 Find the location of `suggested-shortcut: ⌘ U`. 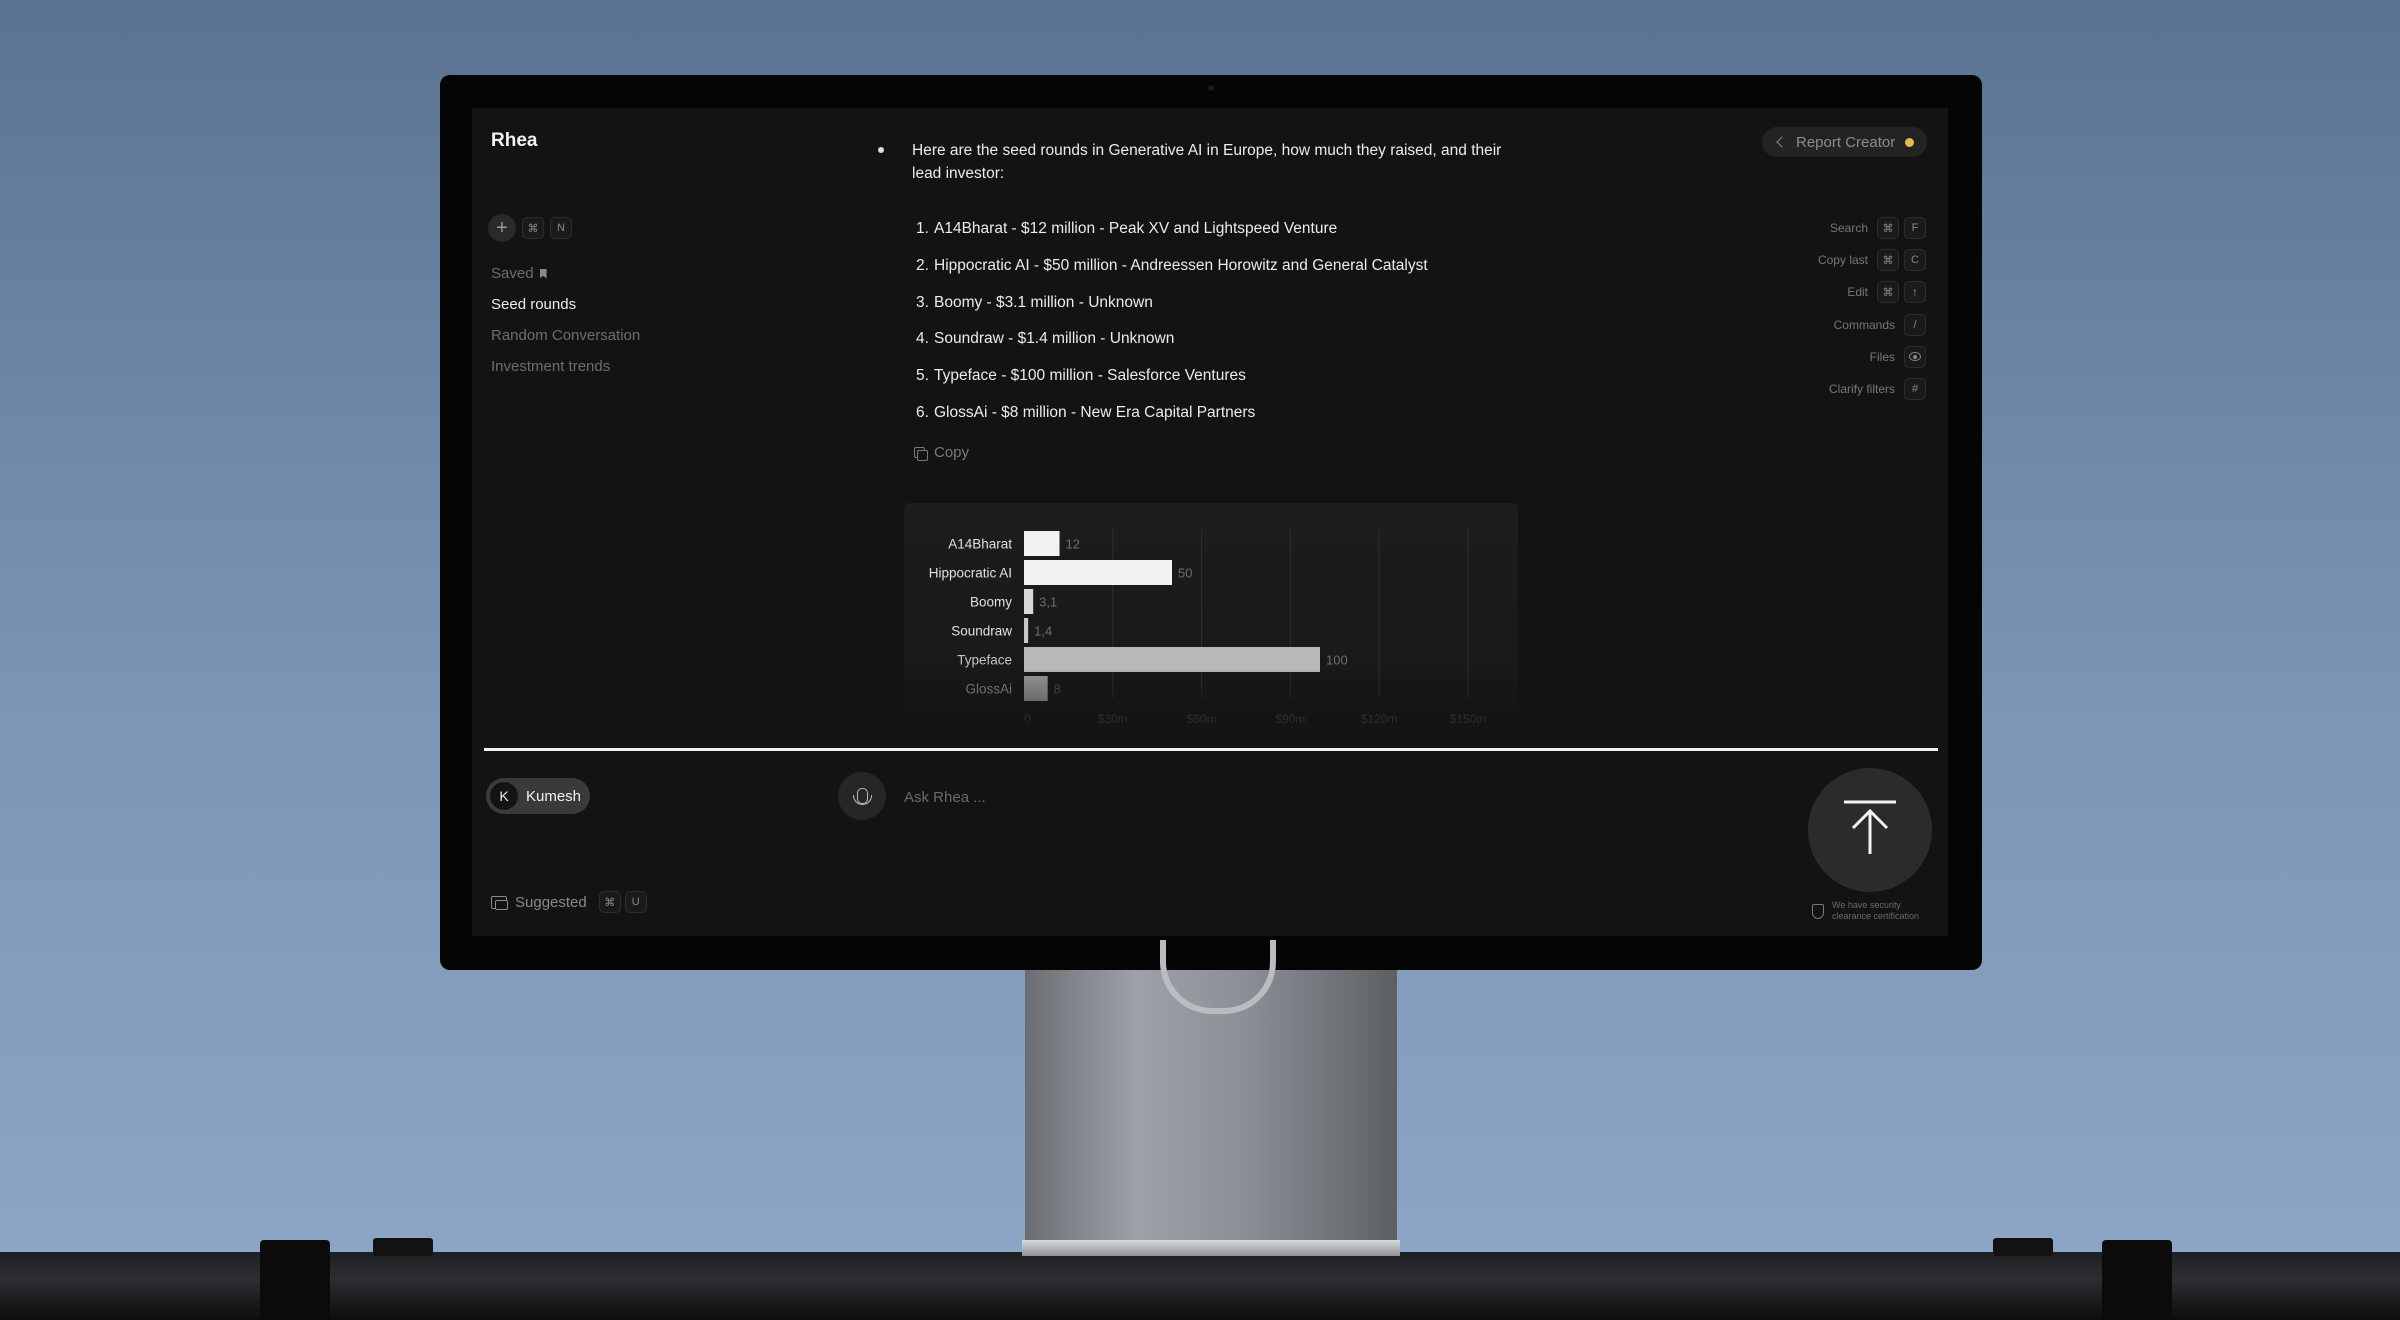

suggested-shortcut: ⌘ U is located at coordinates (622, 902).